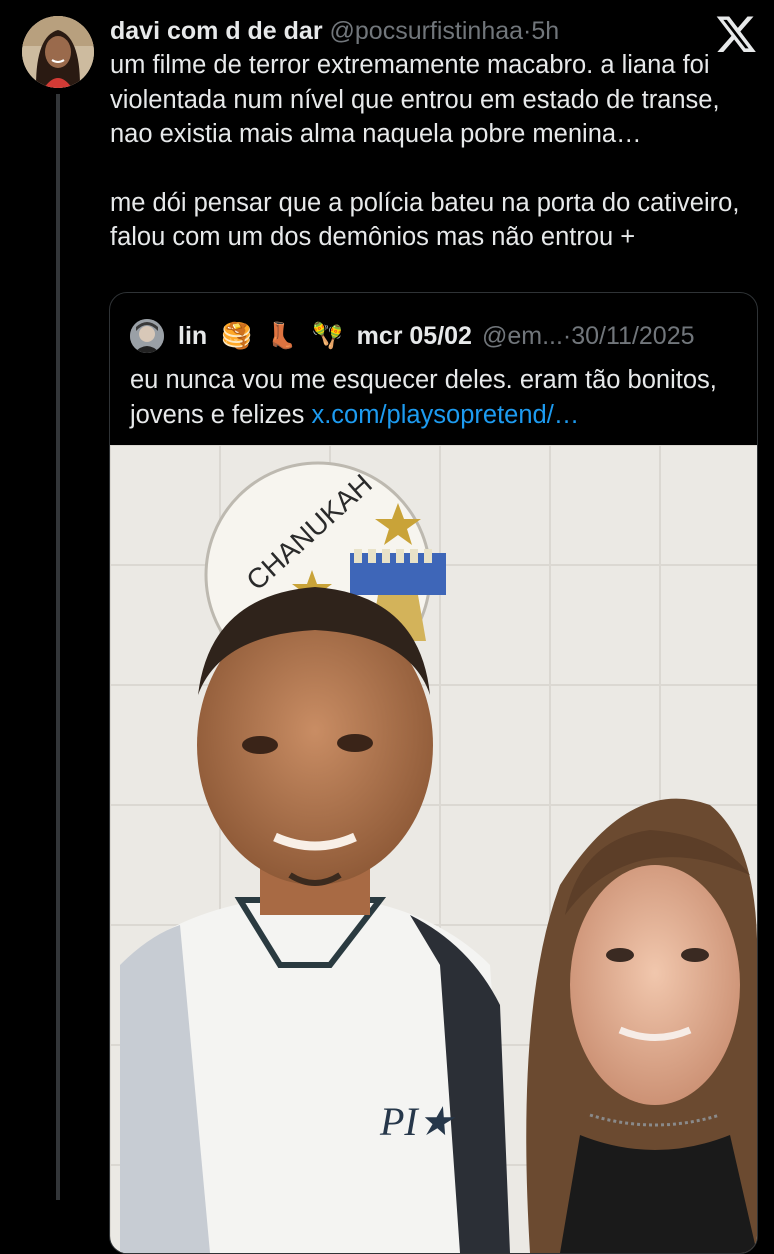  What do you see at coordinates (417, 1121) in the screenshot?
I see `shirt-text: PI★` at bounding box center [417, 1121].